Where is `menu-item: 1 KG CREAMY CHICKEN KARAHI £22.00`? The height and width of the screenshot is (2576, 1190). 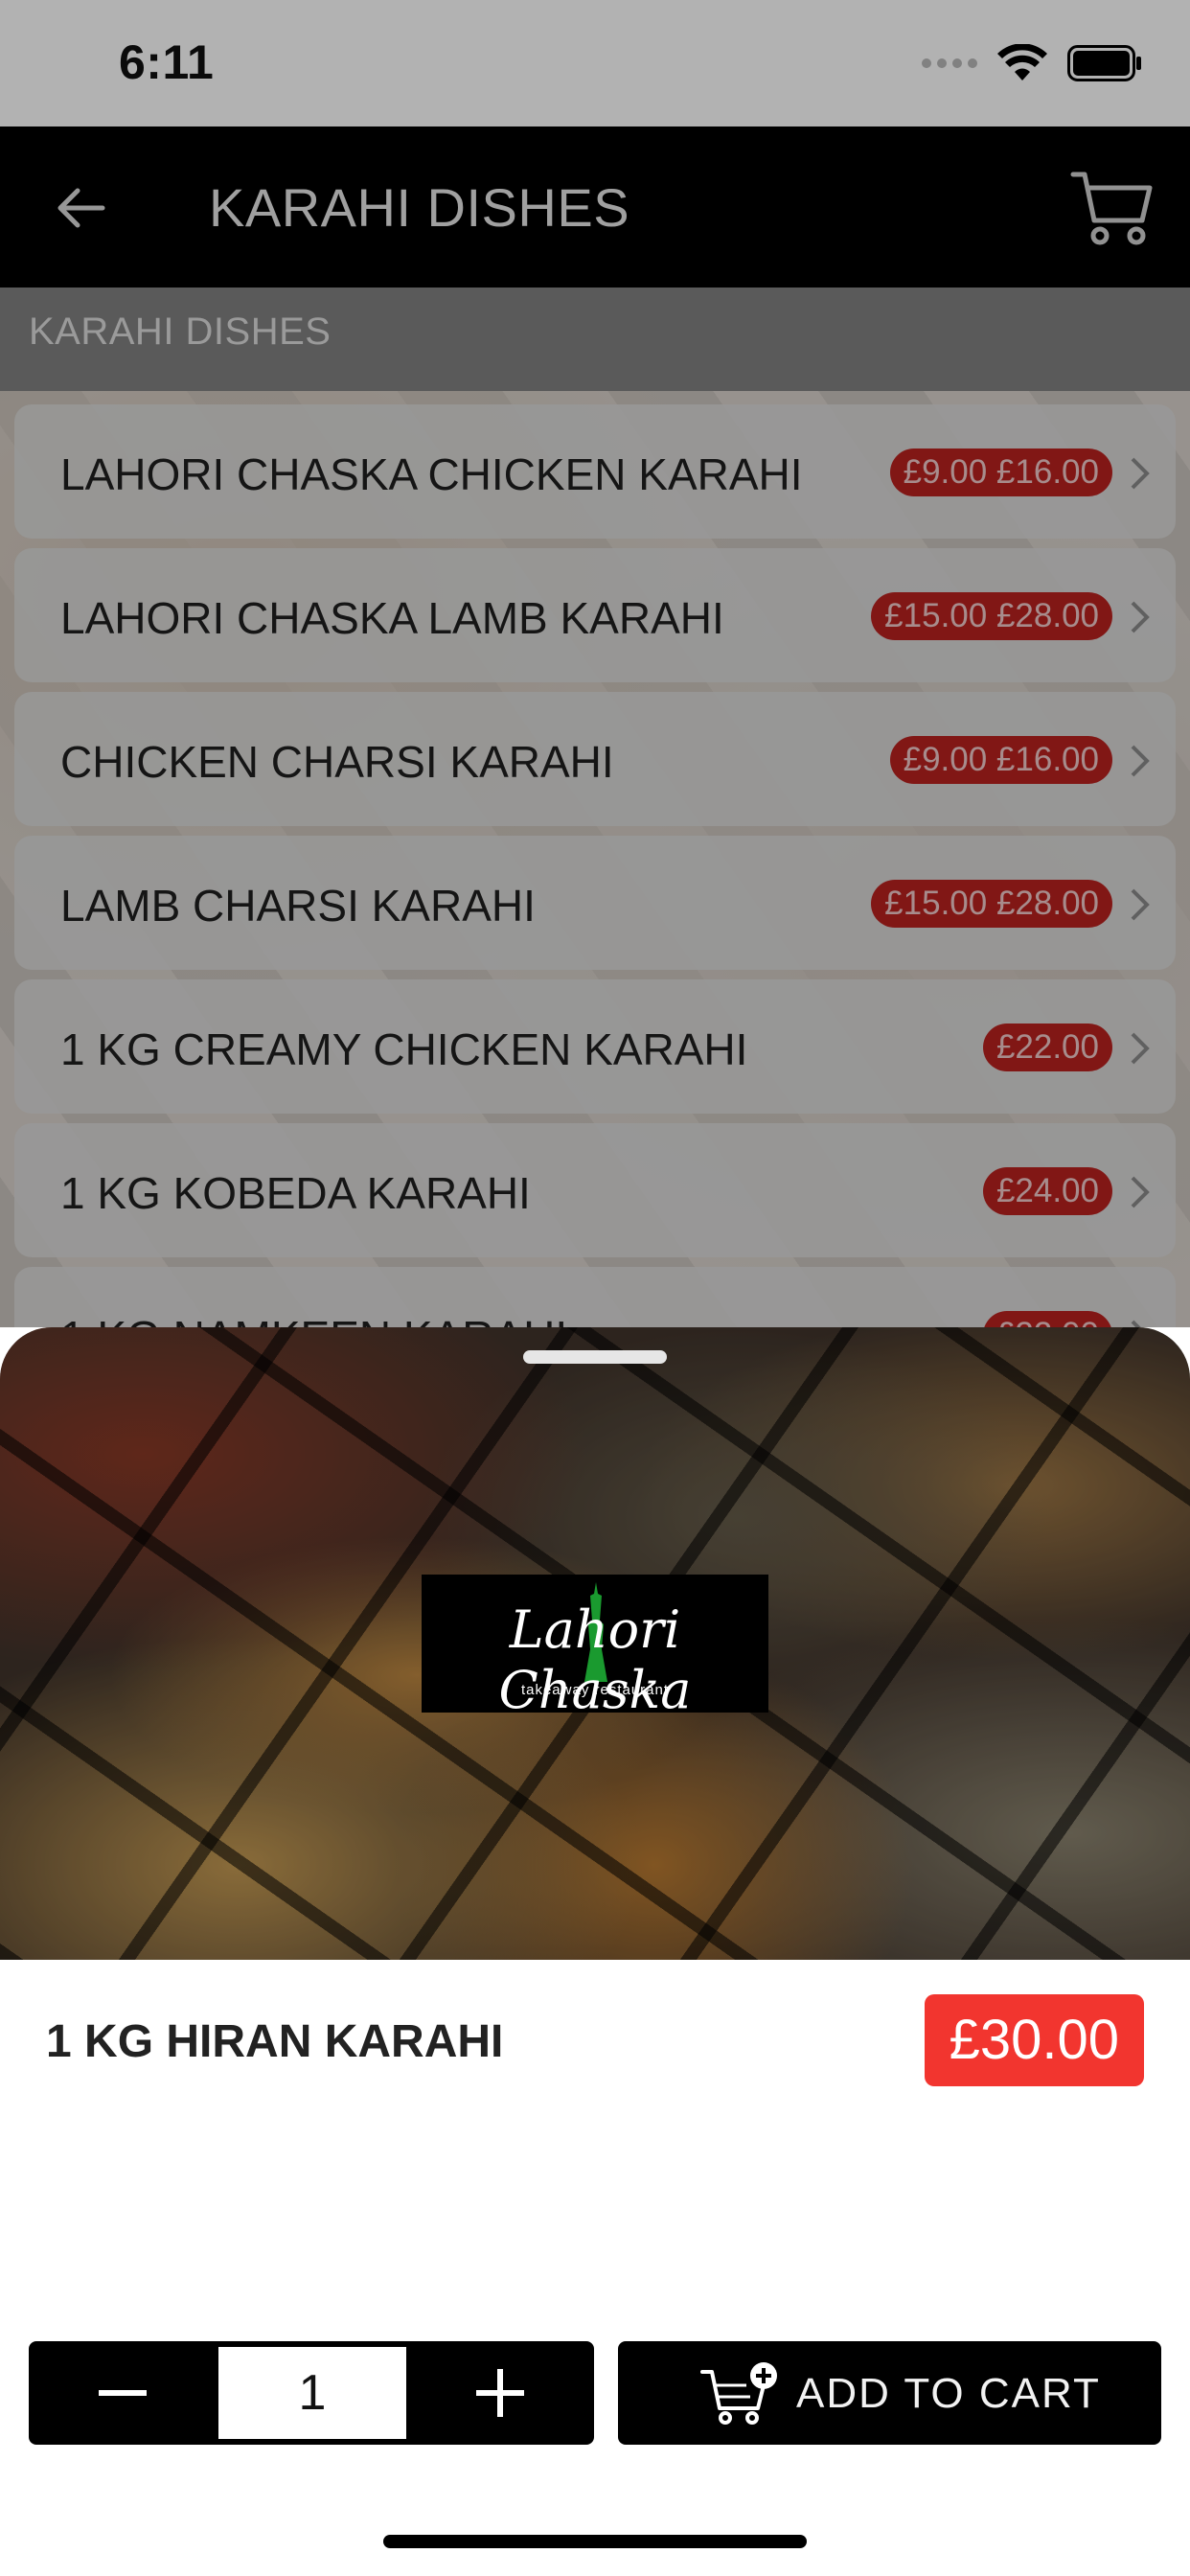 menu-item: 1 KG CREAMY CHICKEN KARAHI £22.00 is located at coordinates (595, 1046).